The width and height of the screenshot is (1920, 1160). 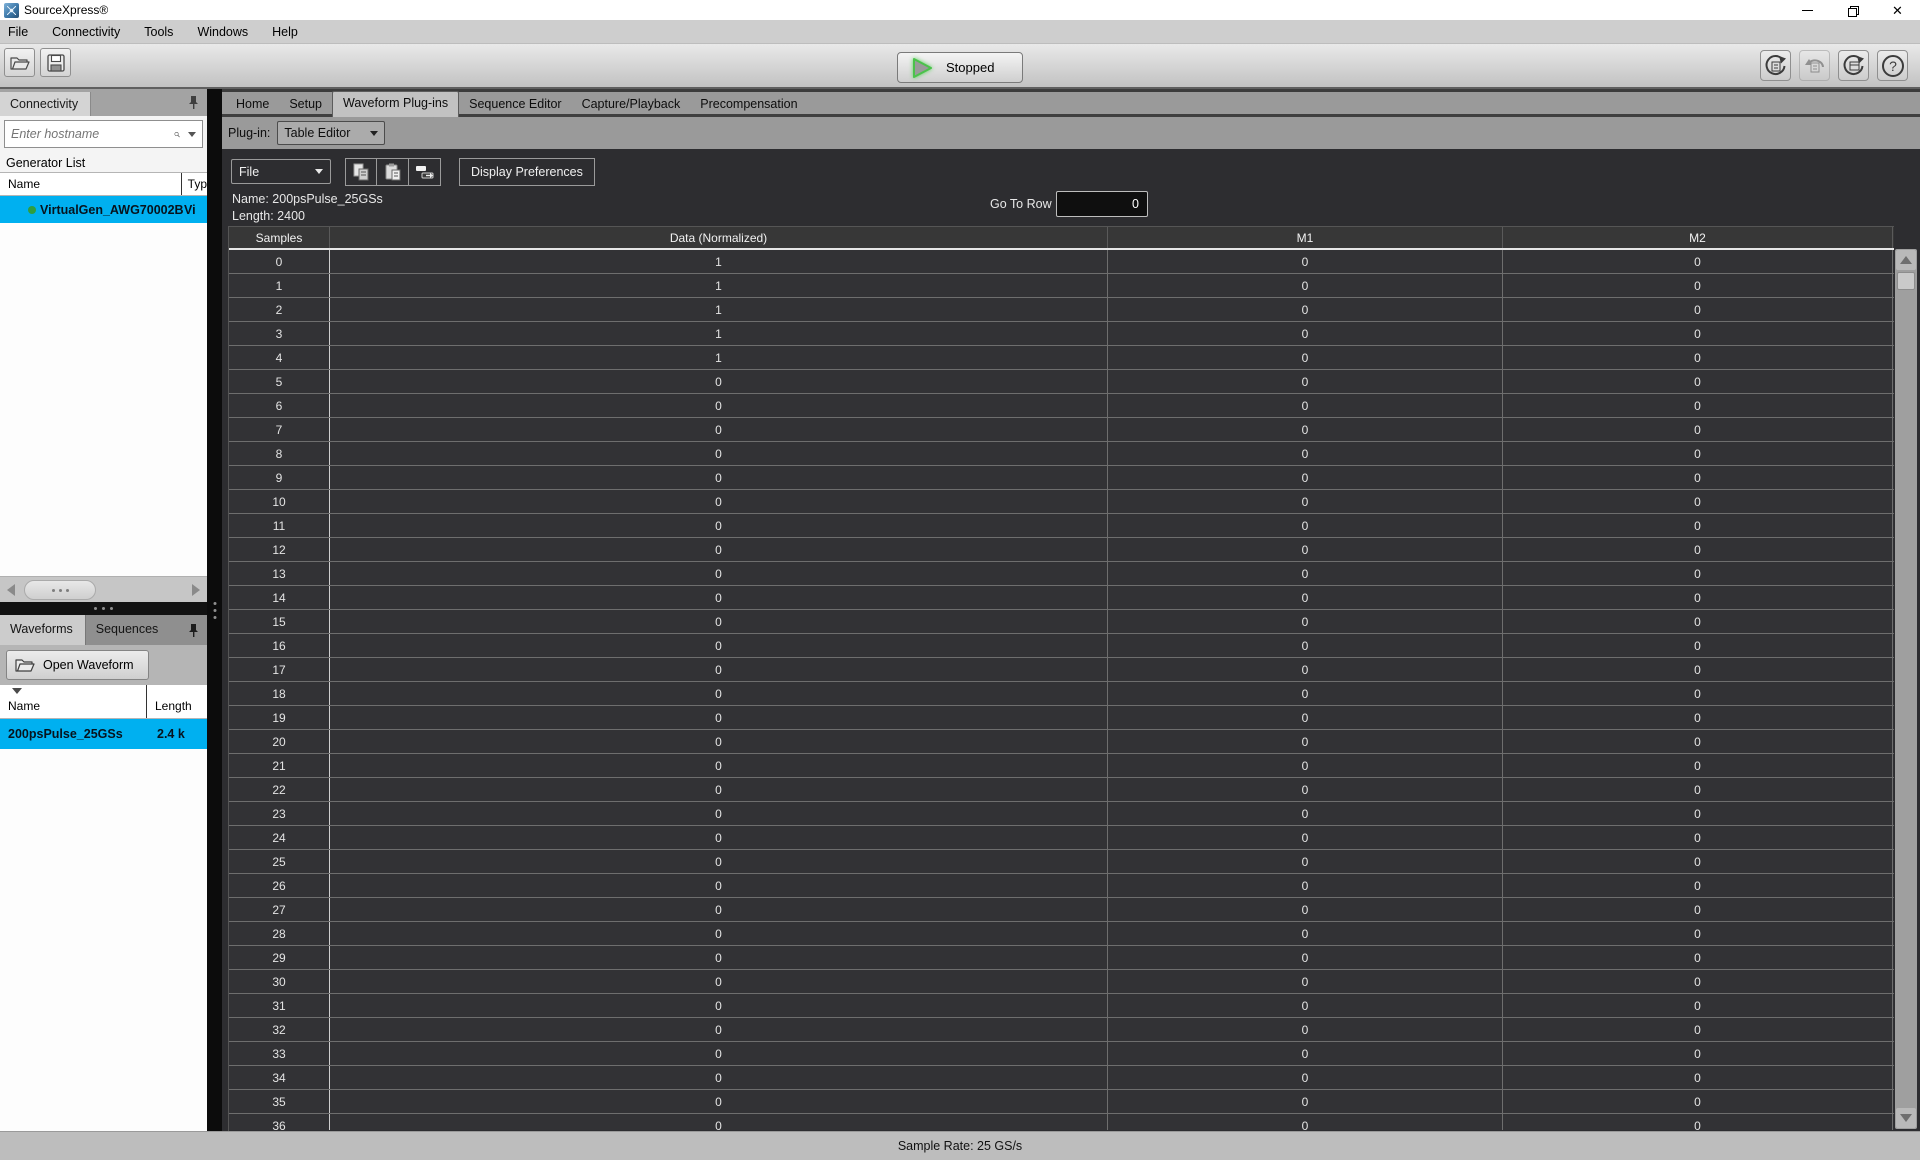 What do you see at coordinates (279, 597) in the screenshot?
I see `cell-sample-index: 14` at bounding box center [279, 597].